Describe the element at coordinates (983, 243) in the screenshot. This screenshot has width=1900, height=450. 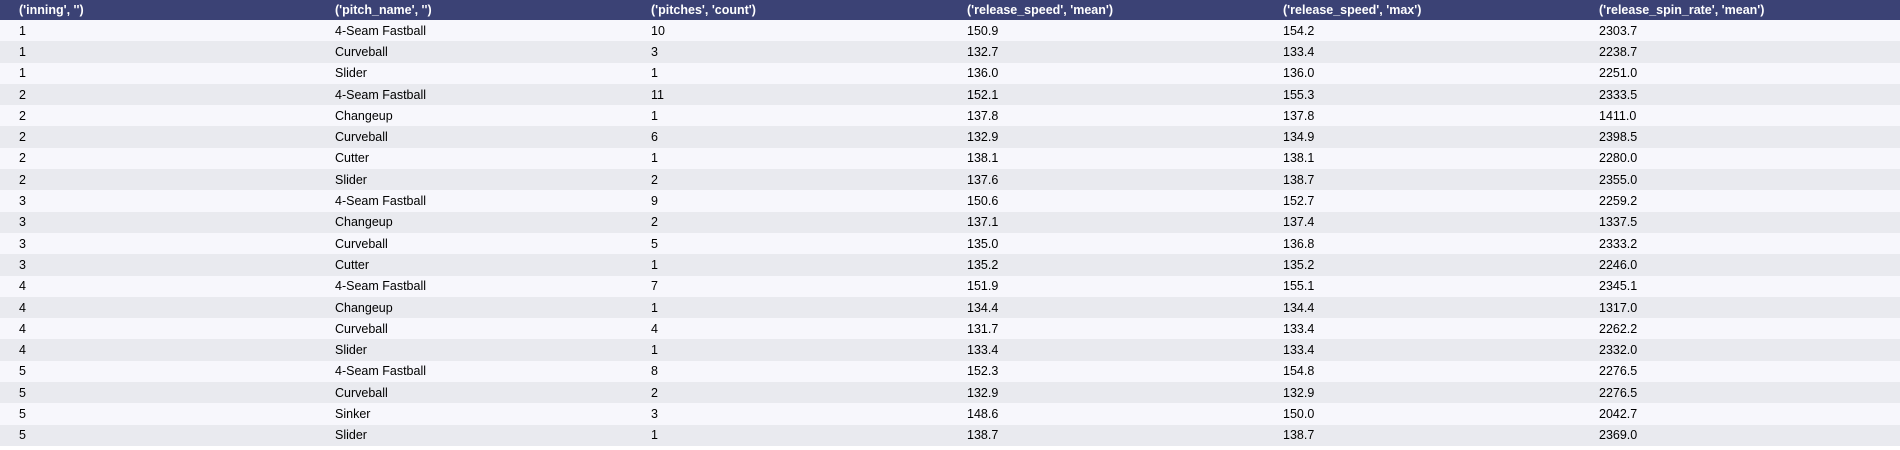
I see `cell-release-speed-mean: 135.0` at that location.